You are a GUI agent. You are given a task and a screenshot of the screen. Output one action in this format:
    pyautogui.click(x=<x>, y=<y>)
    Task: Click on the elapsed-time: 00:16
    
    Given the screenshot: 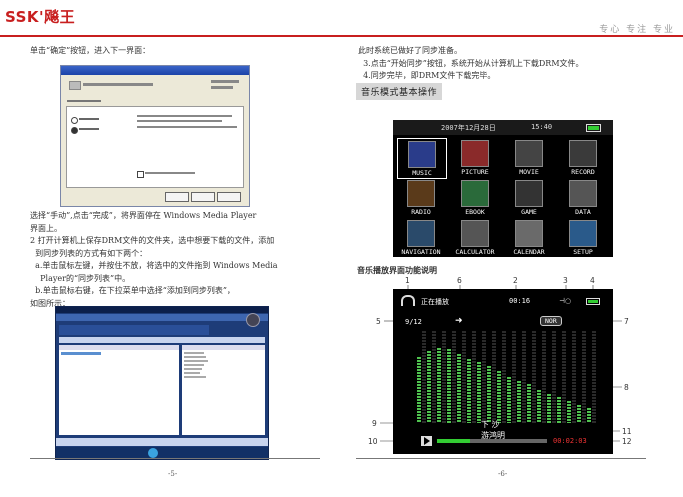 What is the action you would take?
    pyautogui.click(x=520, y=301)
    